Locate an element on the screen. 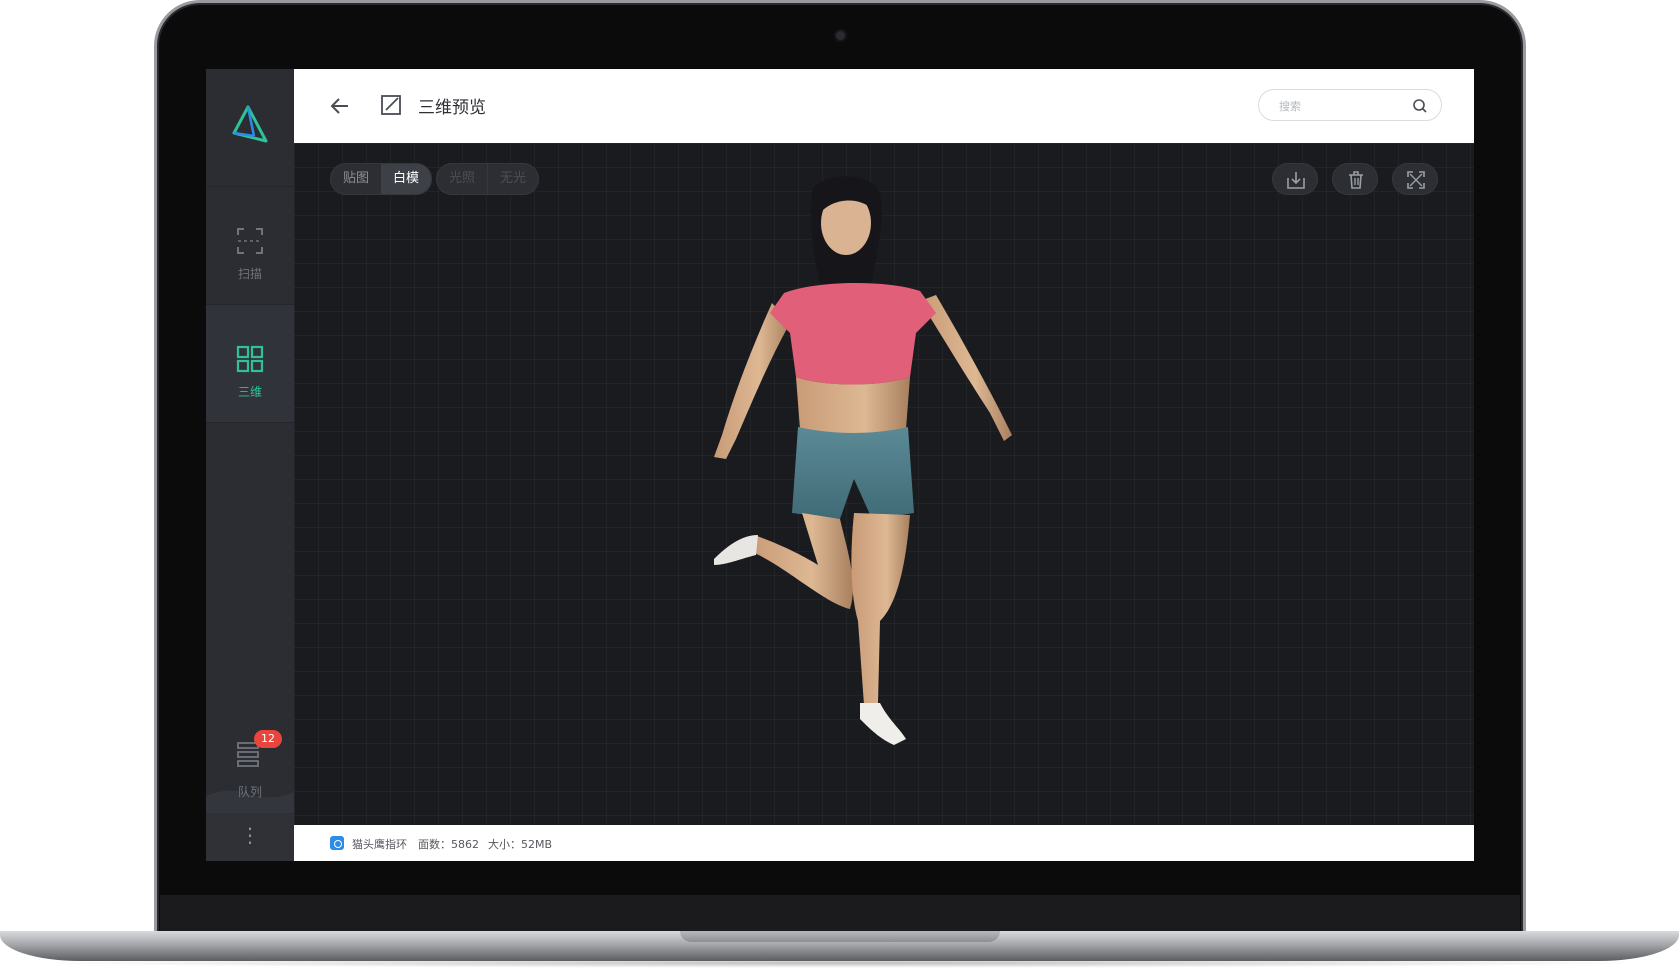 This screenshot has width=1679, height=970. search-input is located at coordinates (1344, 106).